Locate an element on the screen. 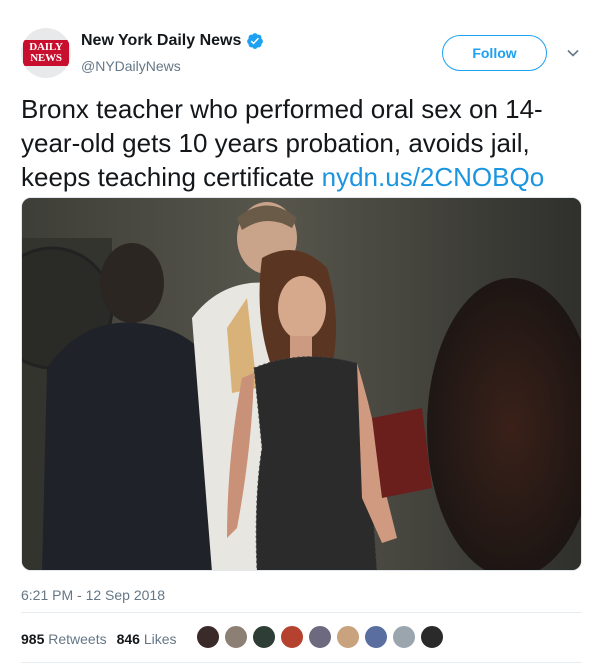 The height and width of the screenshot is (671, 594). divider-top is located at coordinates (301, 612).